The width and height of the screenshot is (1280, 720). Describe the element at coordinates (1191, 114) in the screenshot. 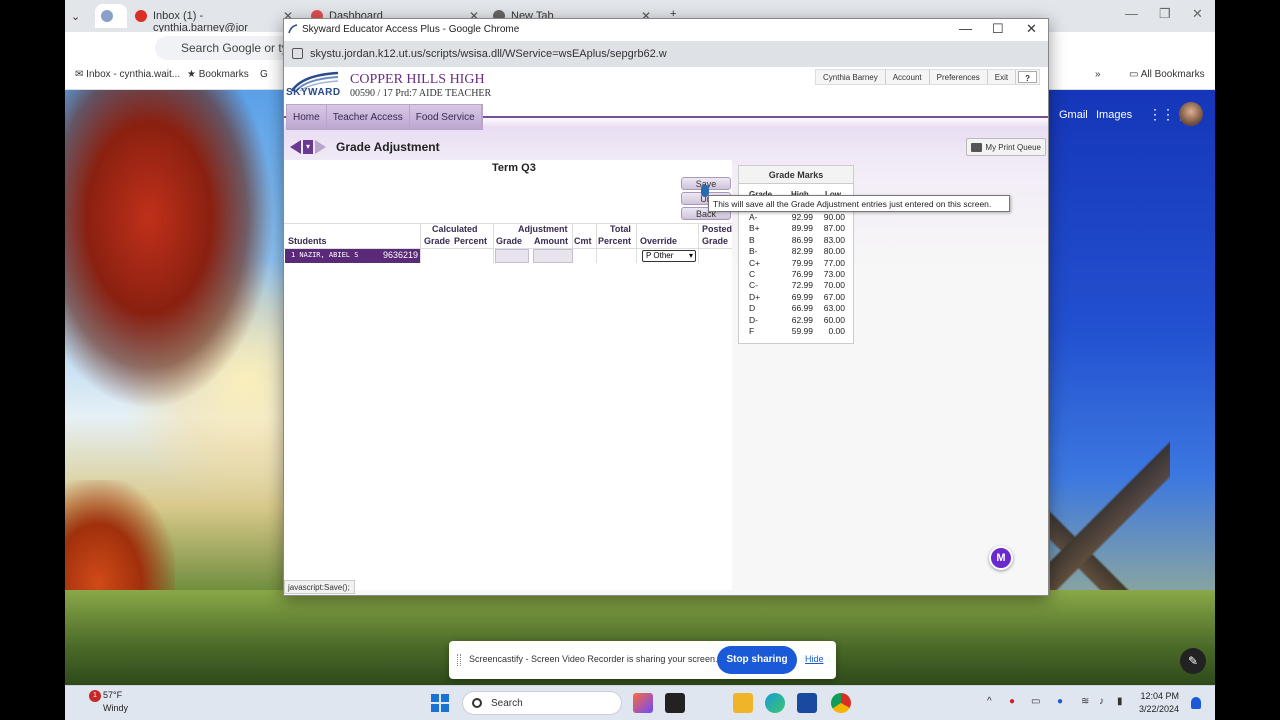

I see `account-avatar` at that location.